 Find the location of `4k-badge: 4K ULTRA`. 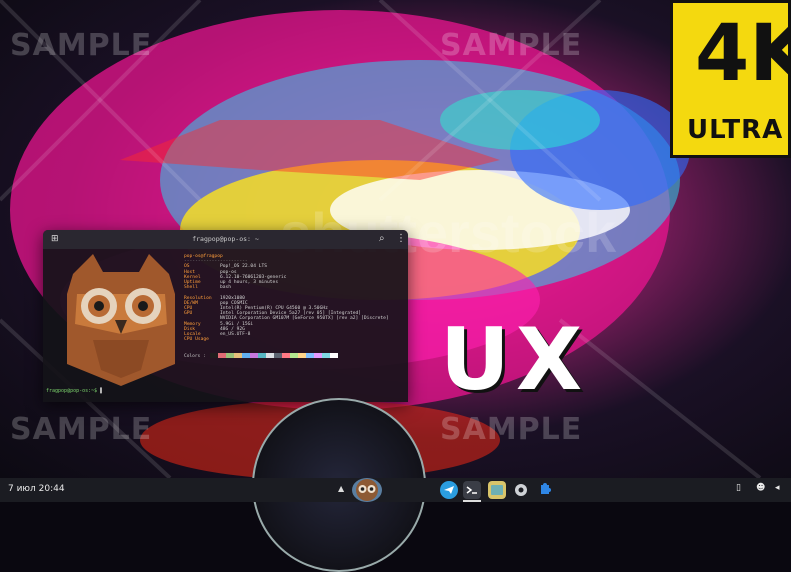

4k-badge: 4K ULTRA is located at coordinates (730, 79).